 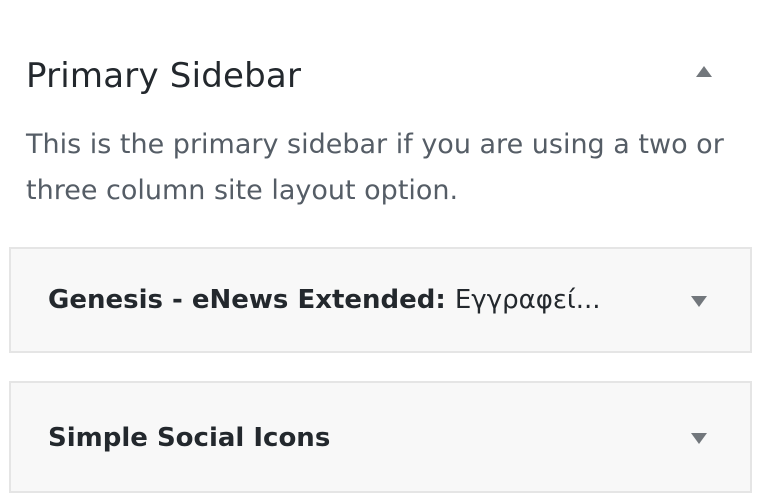 What do you see at coordinates (164, 76) in the screenshot?
I see `sidebar-title: Primary Sidebar` at bounding box center [164, 76].